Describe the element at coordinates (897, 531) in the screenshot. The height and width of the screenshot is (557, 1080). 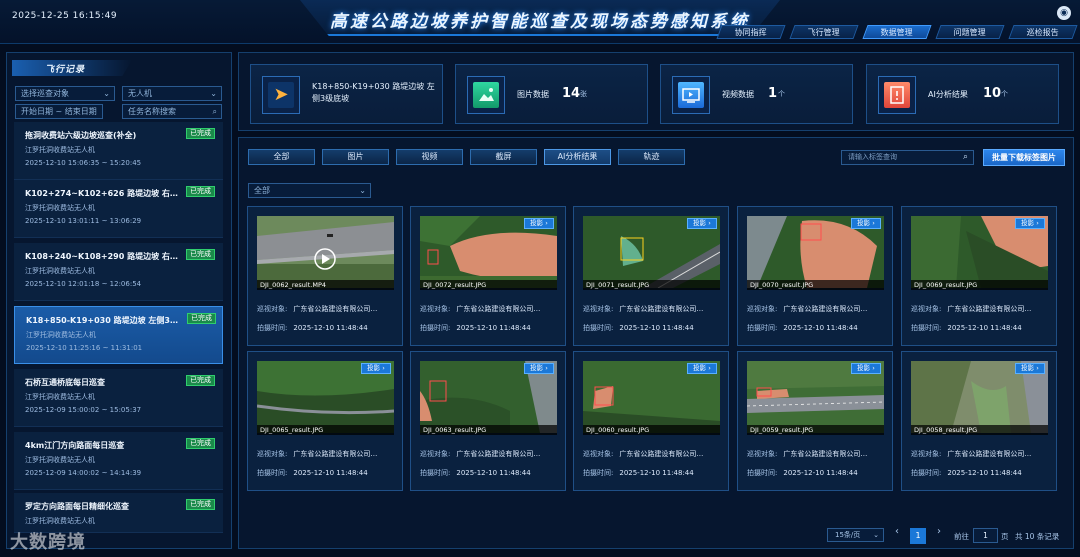
I see `prev-page-icon: ‹` at that location.